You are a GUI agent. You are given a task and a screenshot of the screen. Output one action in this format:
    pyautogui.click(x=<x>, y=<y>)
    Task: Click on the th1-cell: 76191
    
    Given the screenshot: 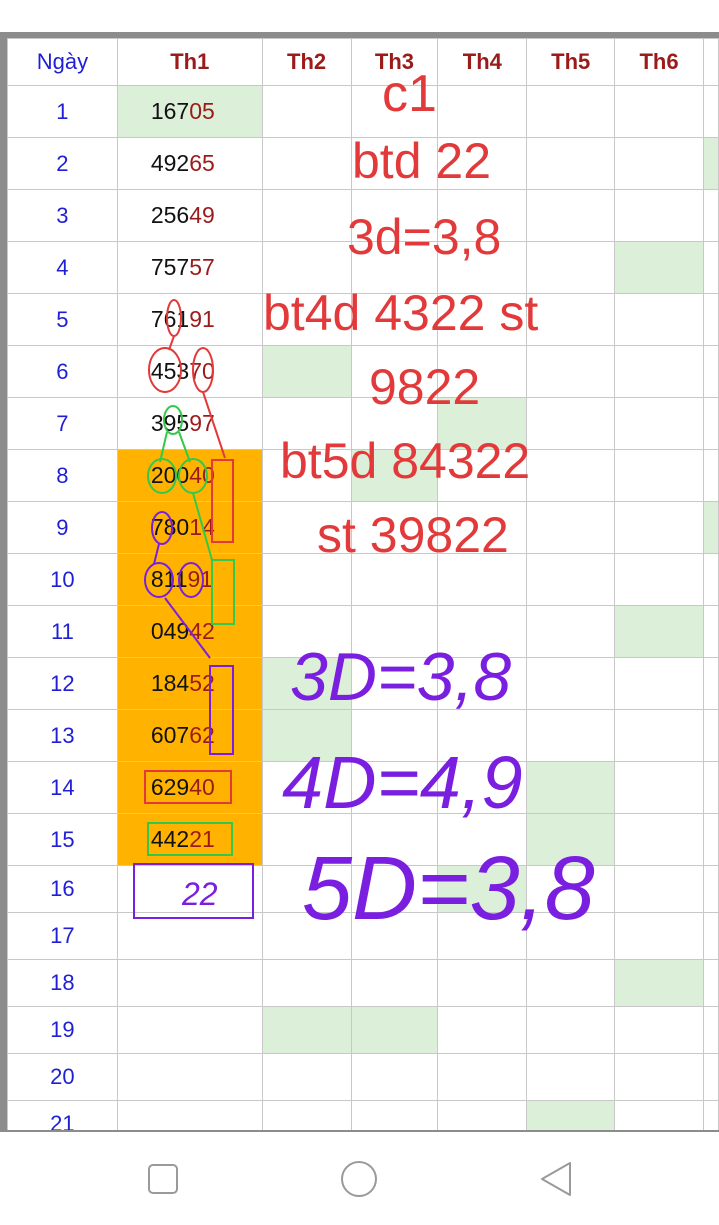 What is the action you would take?
    pyautogui.click(x=189, y=319)
    